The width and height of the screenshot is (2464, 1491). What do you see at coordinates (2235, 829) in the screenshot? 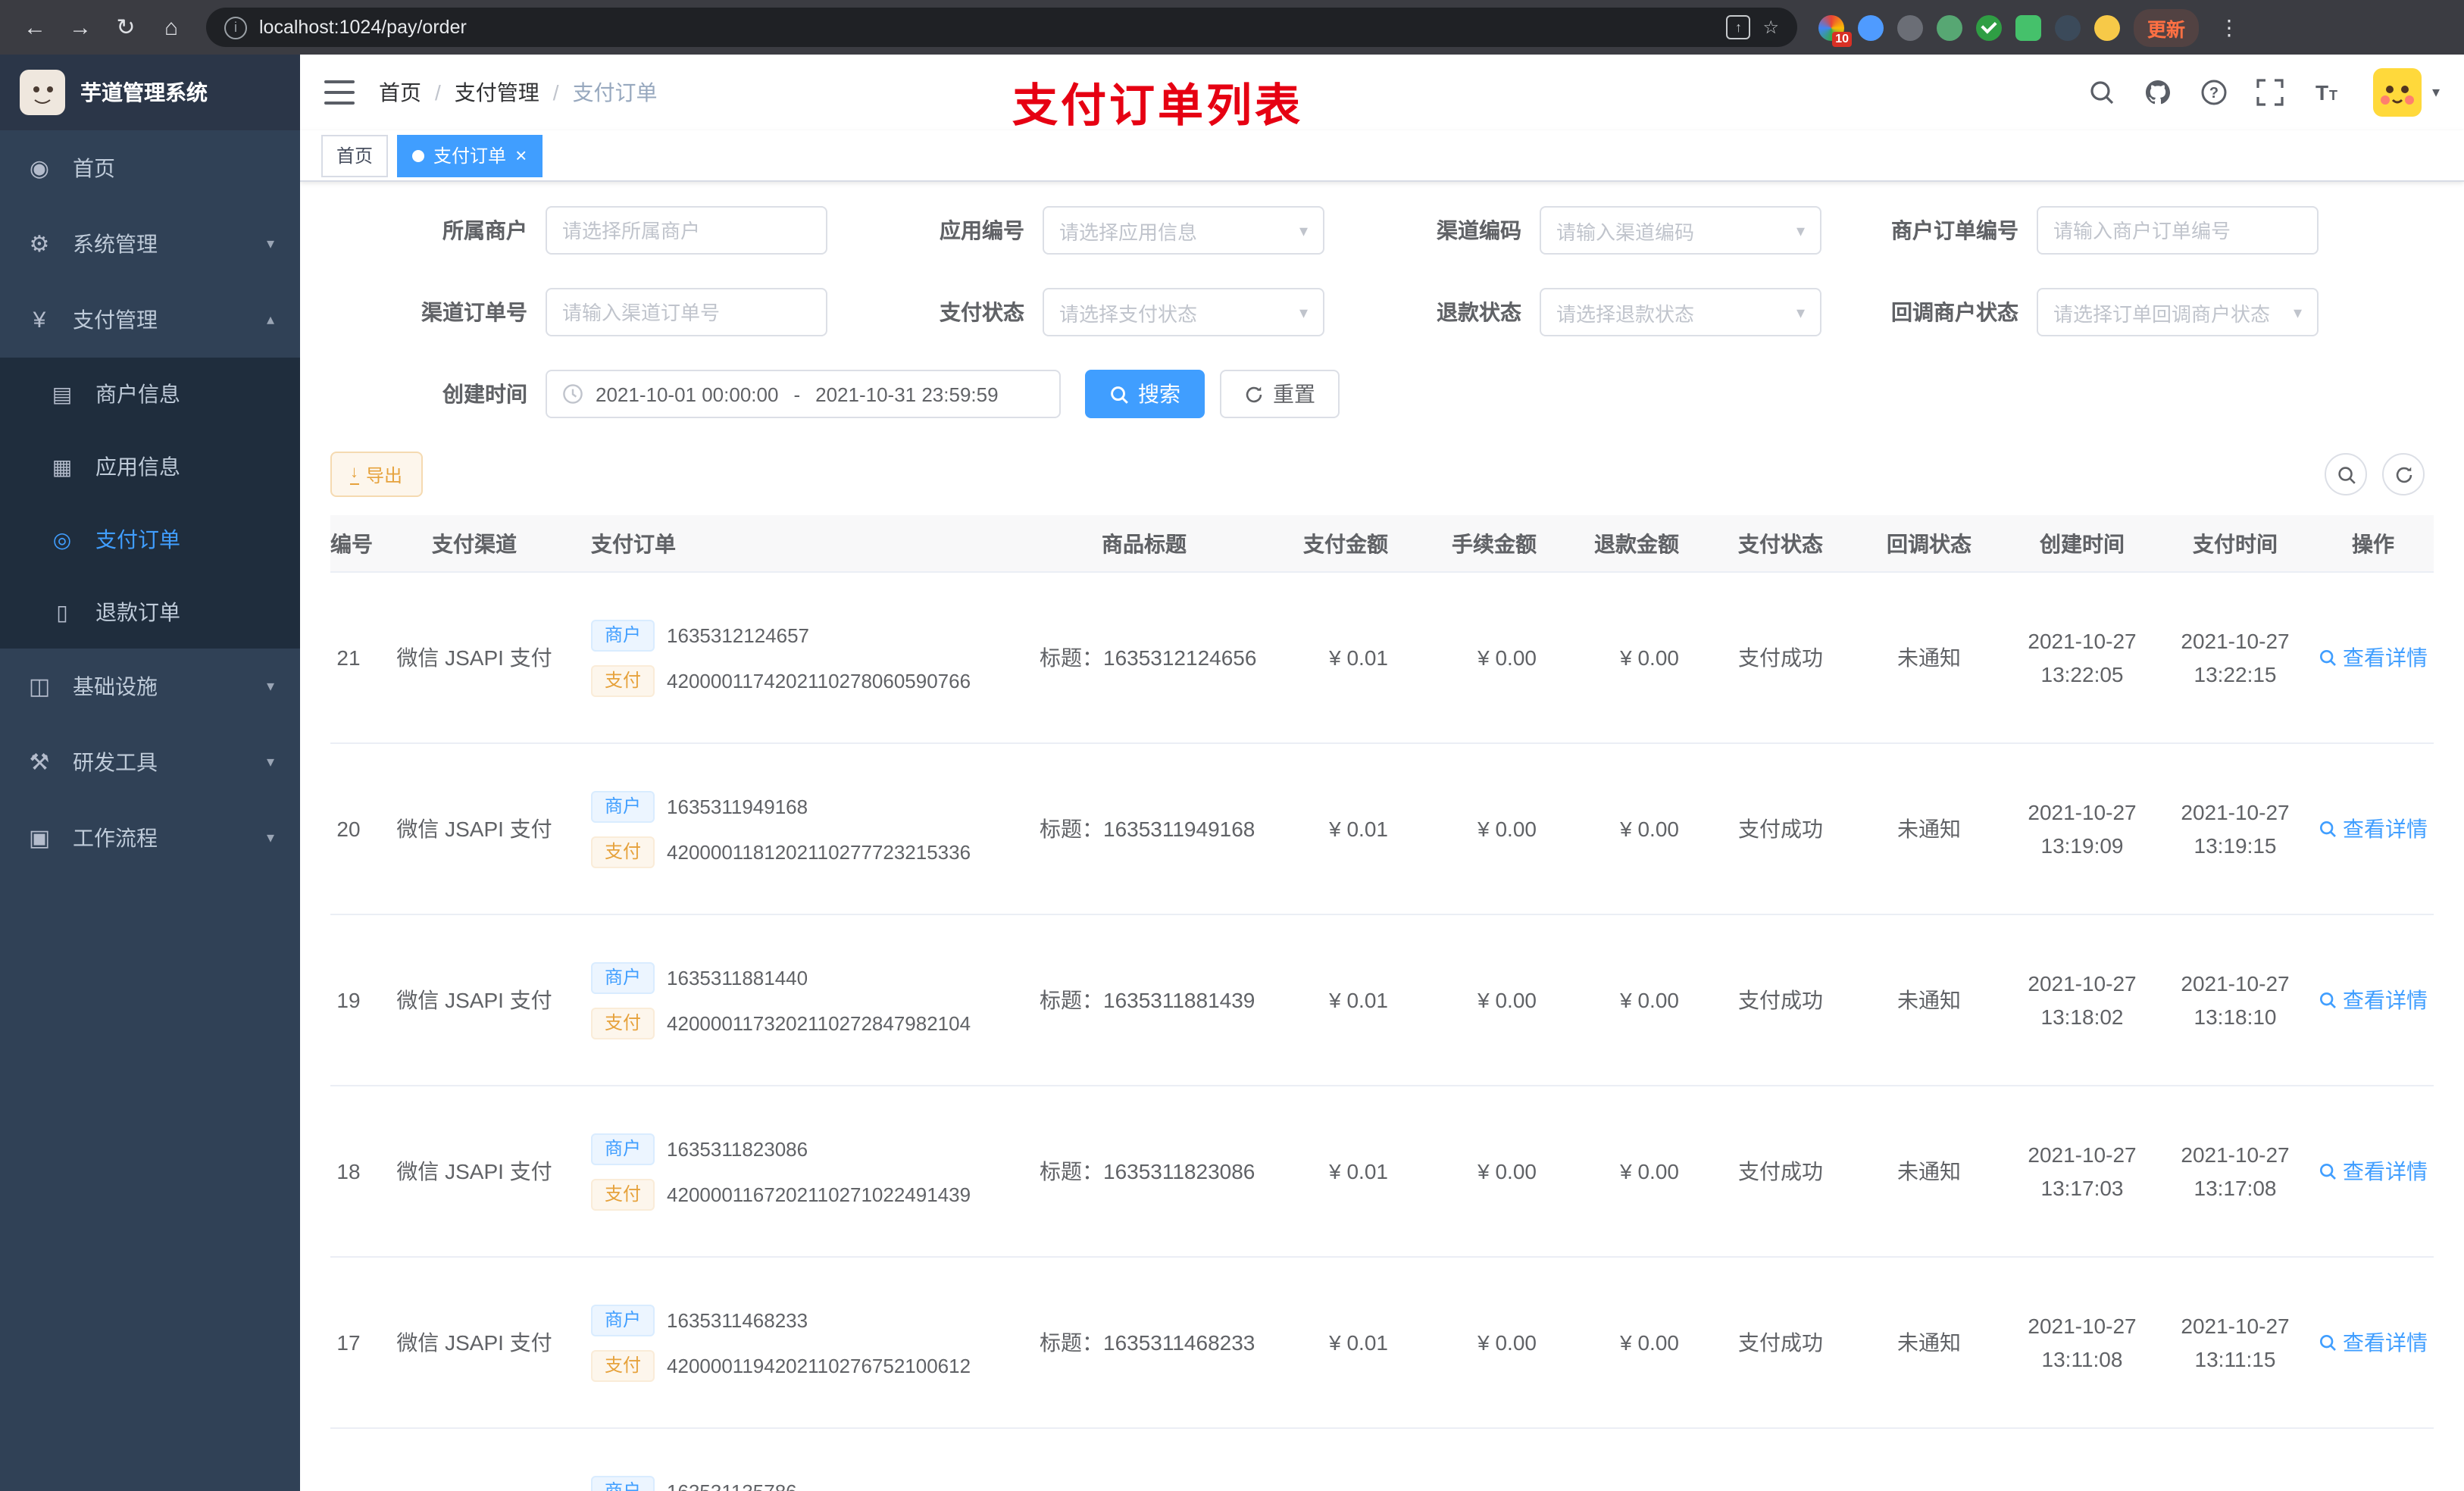
I see `cell-pay-time: 2021-10-27 13:19:15` at bounding box center [2235, 829].